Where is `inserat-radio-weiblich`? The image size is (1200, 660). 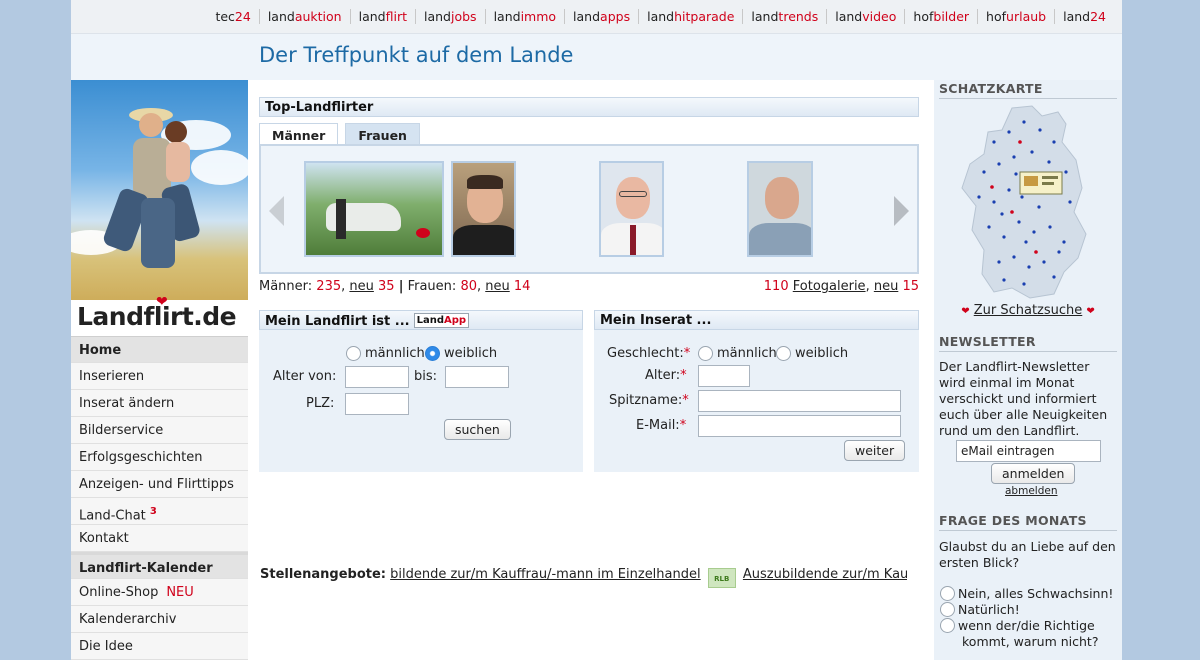
inserat-radio-weiblich is located at coordinates (783, 353).